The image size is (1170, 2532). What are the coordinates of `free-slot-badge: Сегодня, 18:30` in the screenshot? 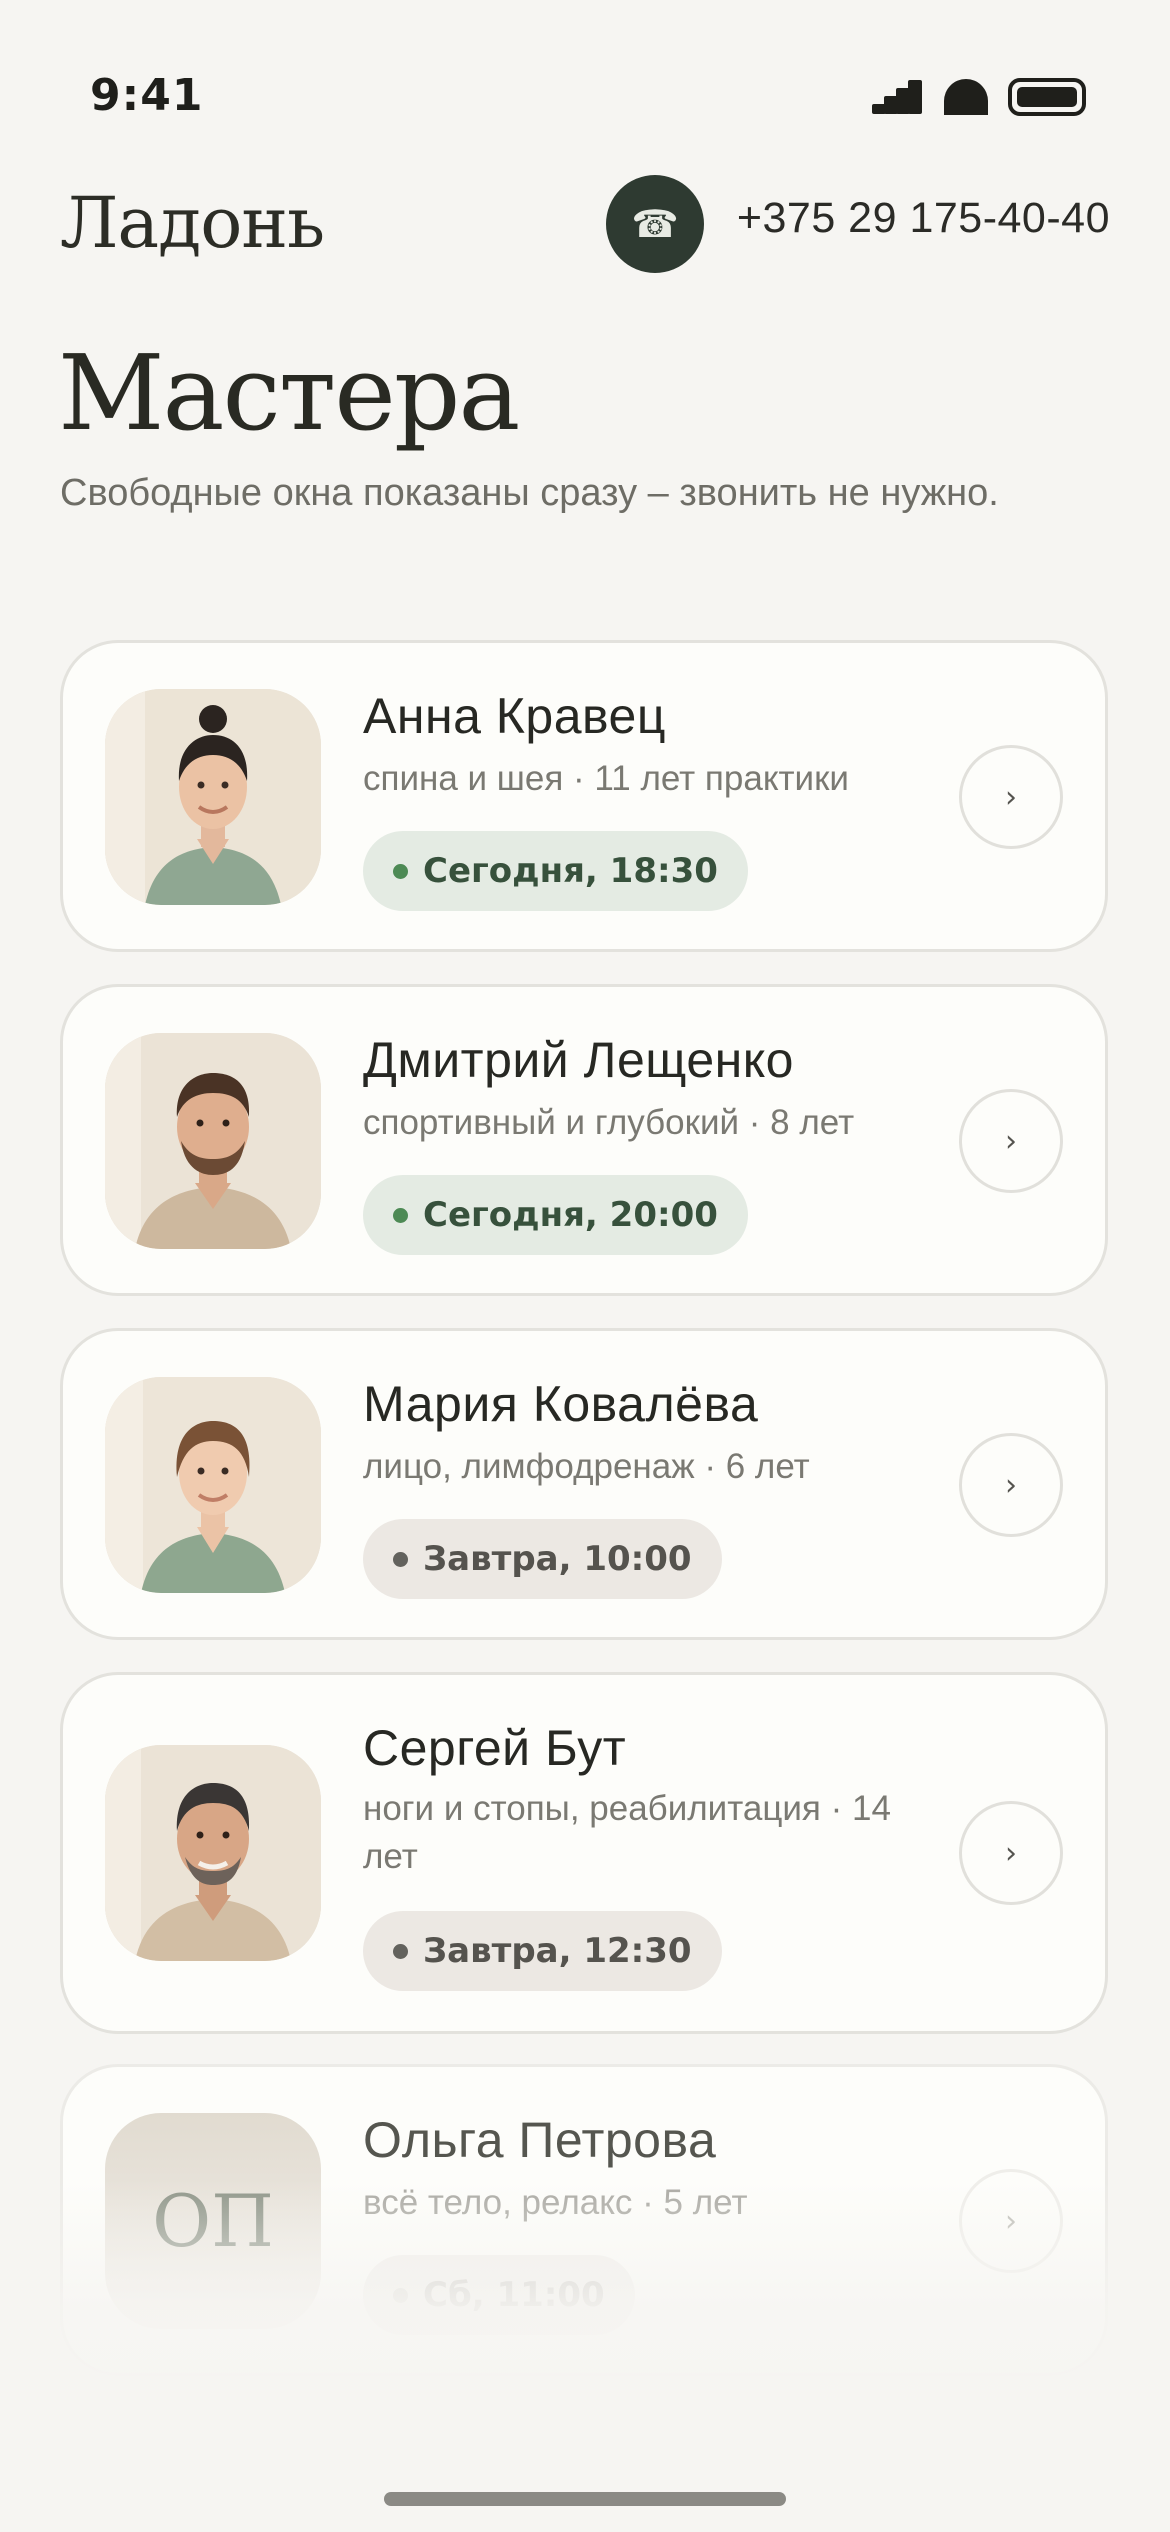 It's located at (555, 871).